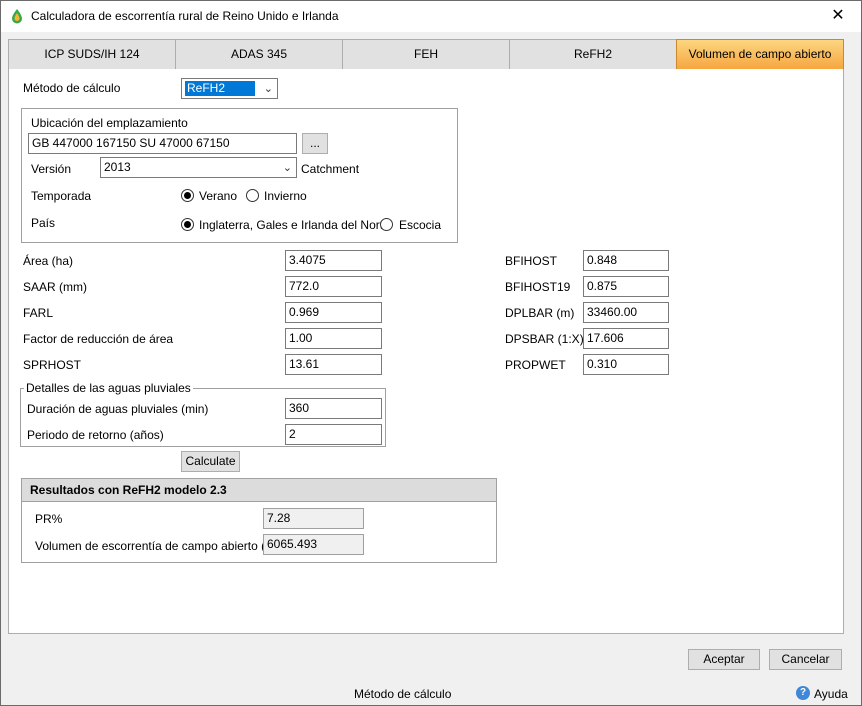 This screenshot has height=706, width=862. I want to click on calculate-button: Calculate, so click(210, 461).